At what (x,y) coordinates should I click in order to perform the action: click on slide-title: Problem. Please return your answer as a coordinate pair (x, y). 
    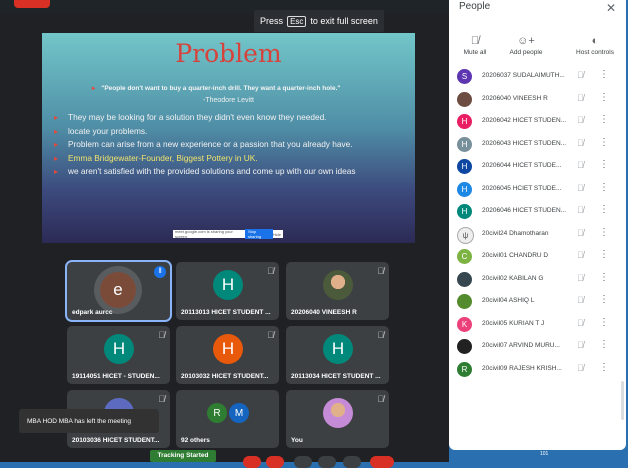
    Looking at the image, I should click on (228, 53).